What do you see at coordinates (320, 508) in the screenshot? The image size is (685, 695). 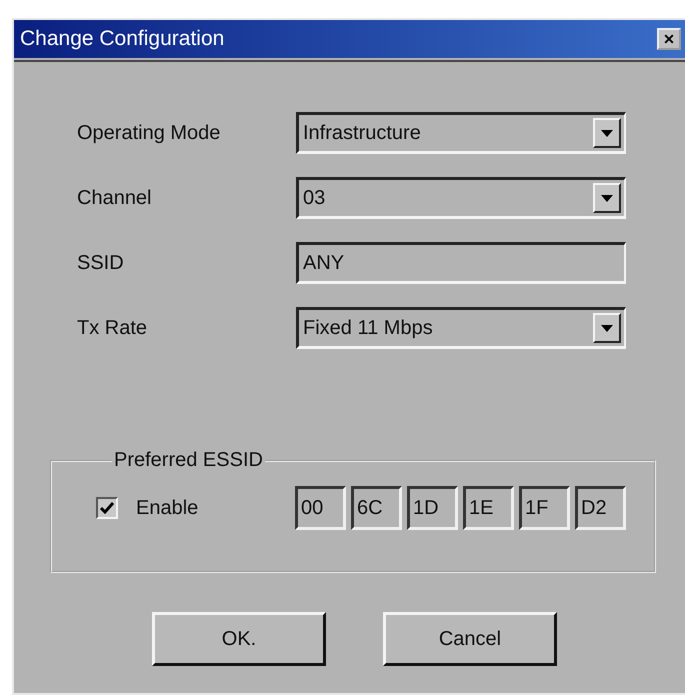 I see `byte-field: 00` at bounding box center [320, 508].